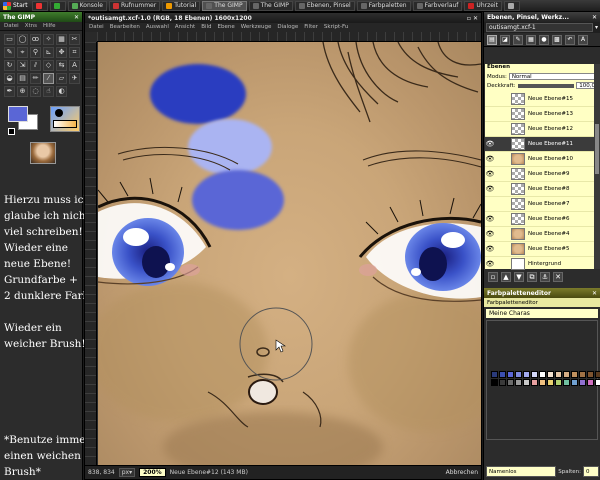 The width and height of the screenshot is (600, 480). What do you see at coordinates (48, 52) in the screenshot?
I see `measure-icon: ⊾` at bounding box center [48, 52].